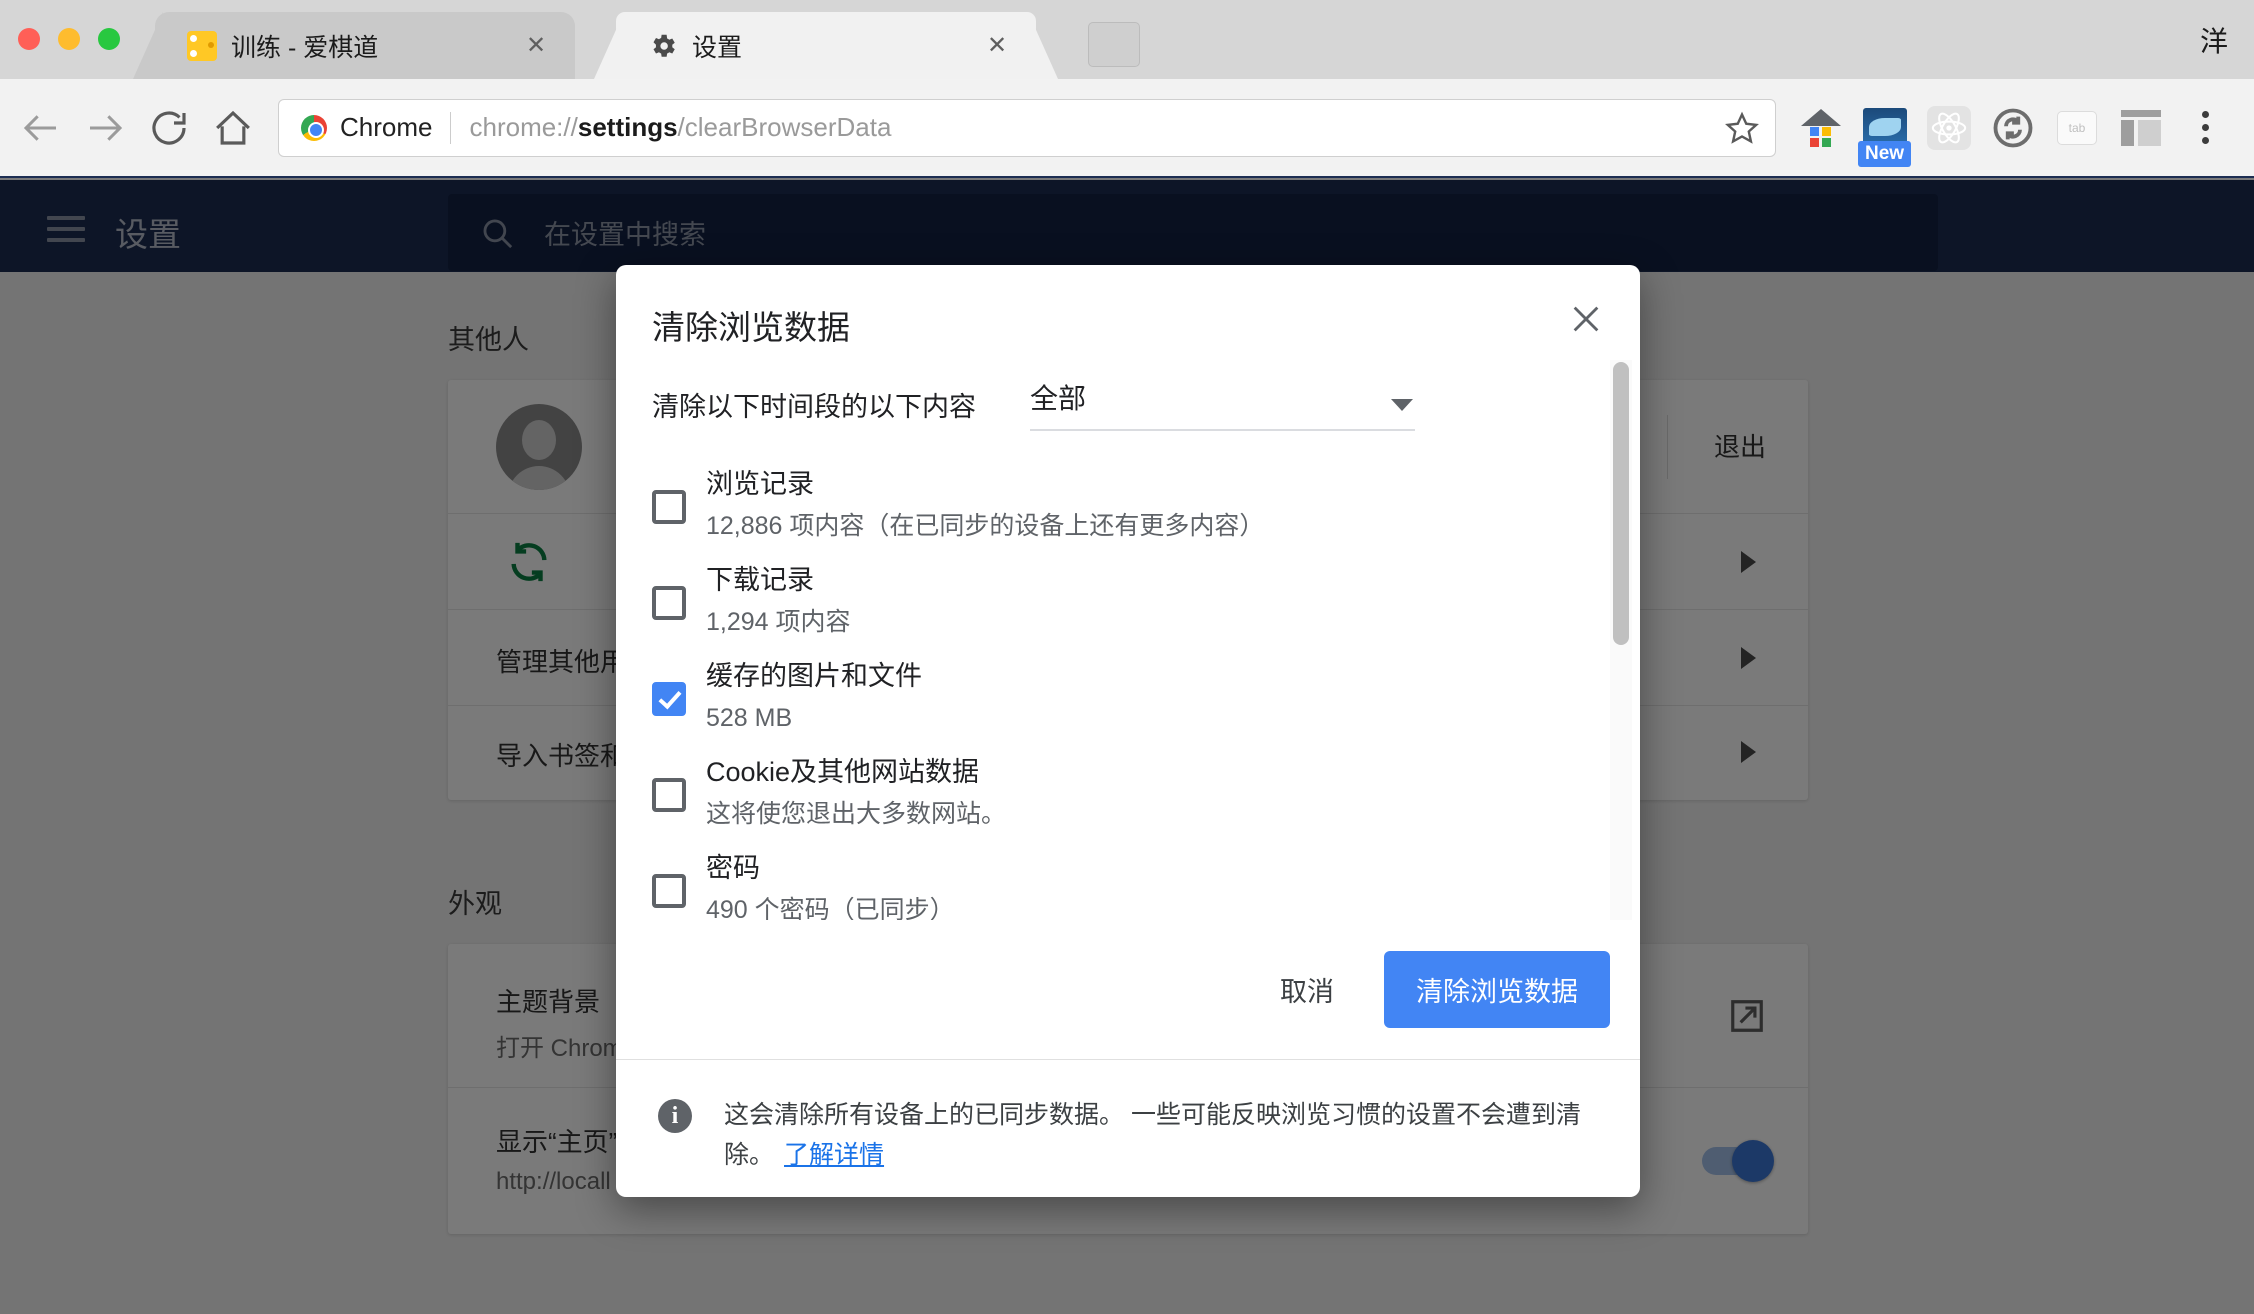 The height and width of the screenshot is (1314, 2254). I want to click on clear-data-button: 清除浏览数据, so click(1497, 989).